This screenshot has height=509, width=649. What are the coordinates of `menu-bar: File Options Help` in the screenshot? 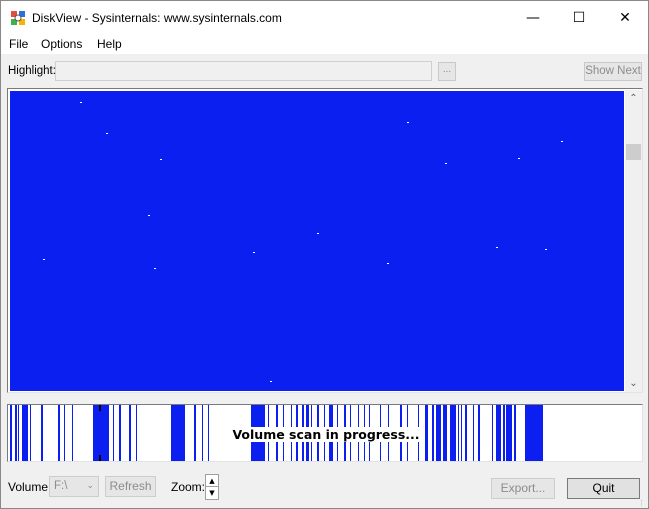 It's located at (324, 44).